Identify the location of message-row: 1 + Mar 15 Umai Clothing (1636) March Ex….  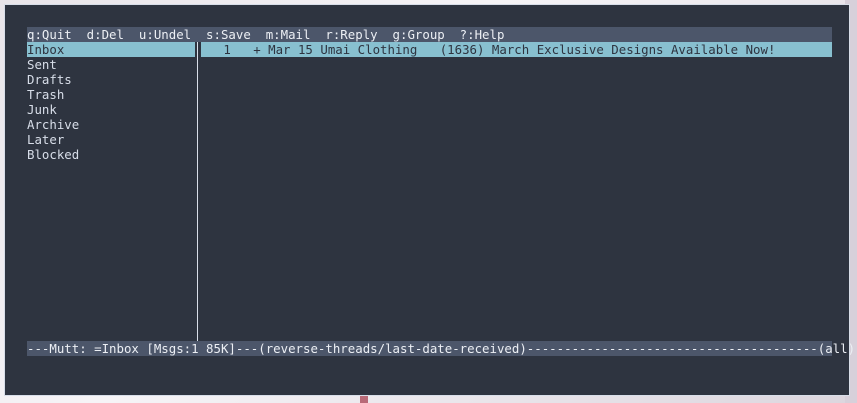
(516, 49).